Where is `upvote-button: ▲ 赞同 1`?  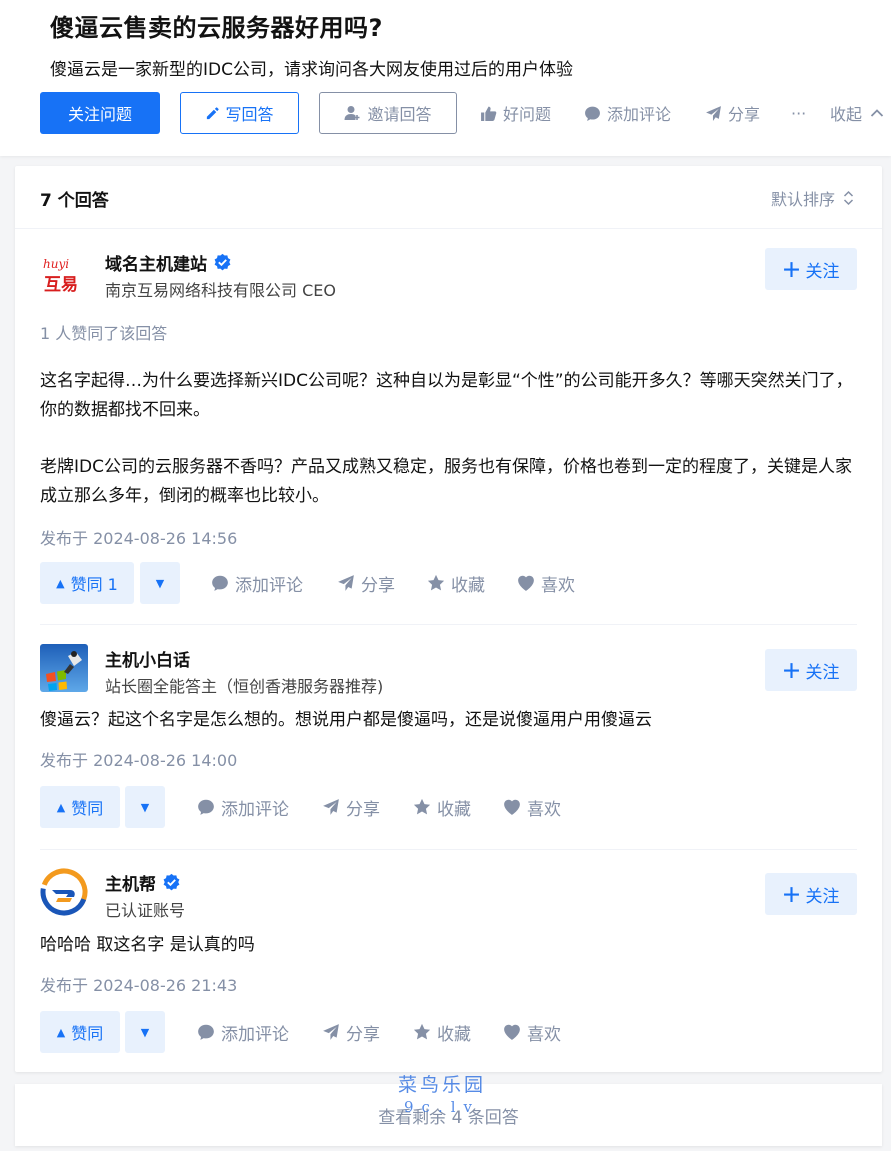
upvote-button: ▲ 赞同 1 is located at coordinates (87, 583).